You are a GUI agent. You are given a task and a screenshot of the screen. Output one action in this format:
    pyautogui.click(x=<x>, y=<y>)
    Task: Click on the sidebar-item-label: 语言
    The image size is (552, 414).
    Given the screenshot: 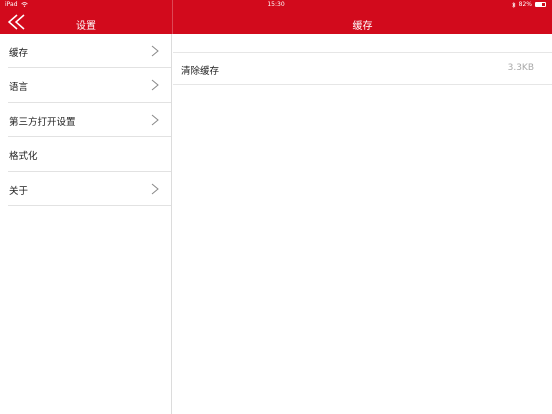 What is the action you would take?
    pyautogui.click(x=19, y=88)
    